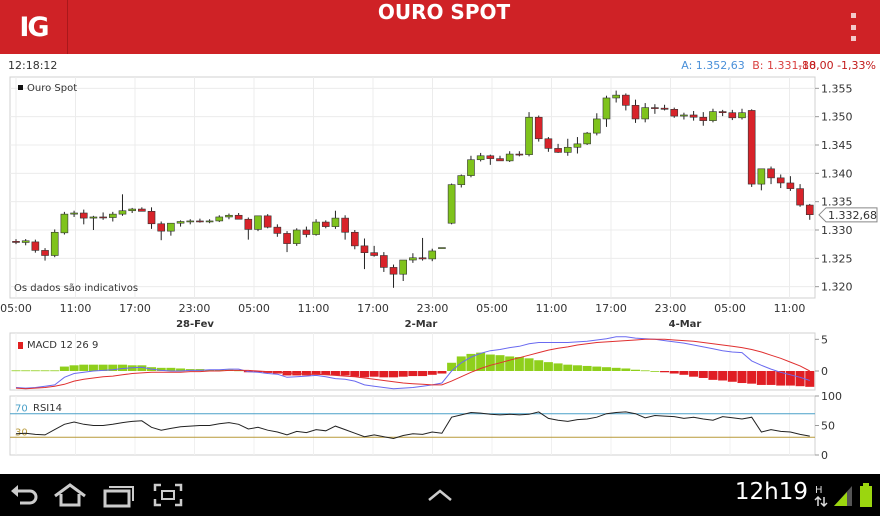 The image size is (880, 516). I want to click on rsi-legend: RSI14, so click(47, 408).